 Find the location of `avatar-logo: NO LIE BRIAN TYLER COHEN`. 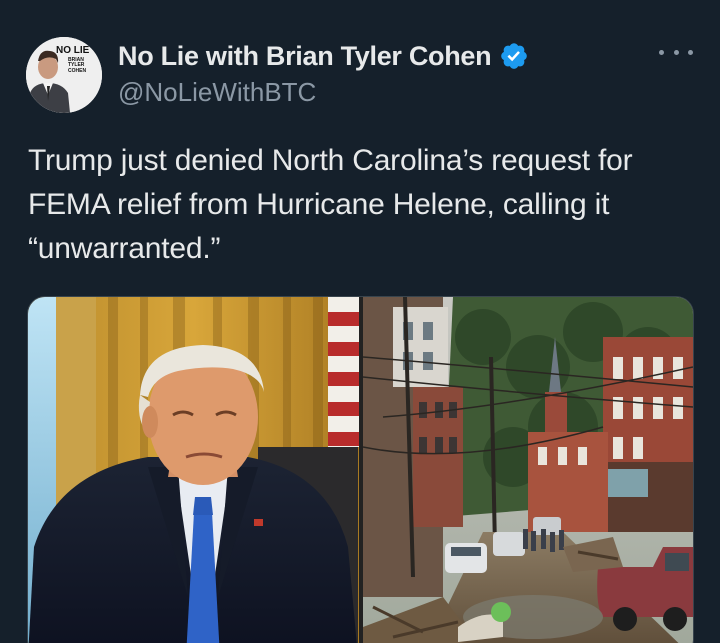

avatar-logo: NO LIE BRIAN TYLER COHEN is located at coordinates (73, 59).